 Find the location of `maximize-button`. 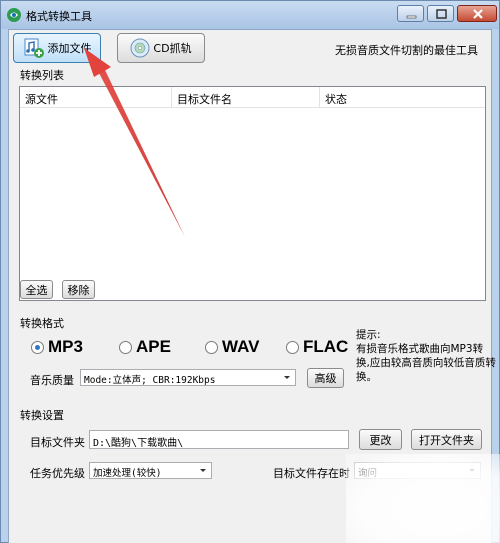

maximize-button is located at coordinates (440, 13).